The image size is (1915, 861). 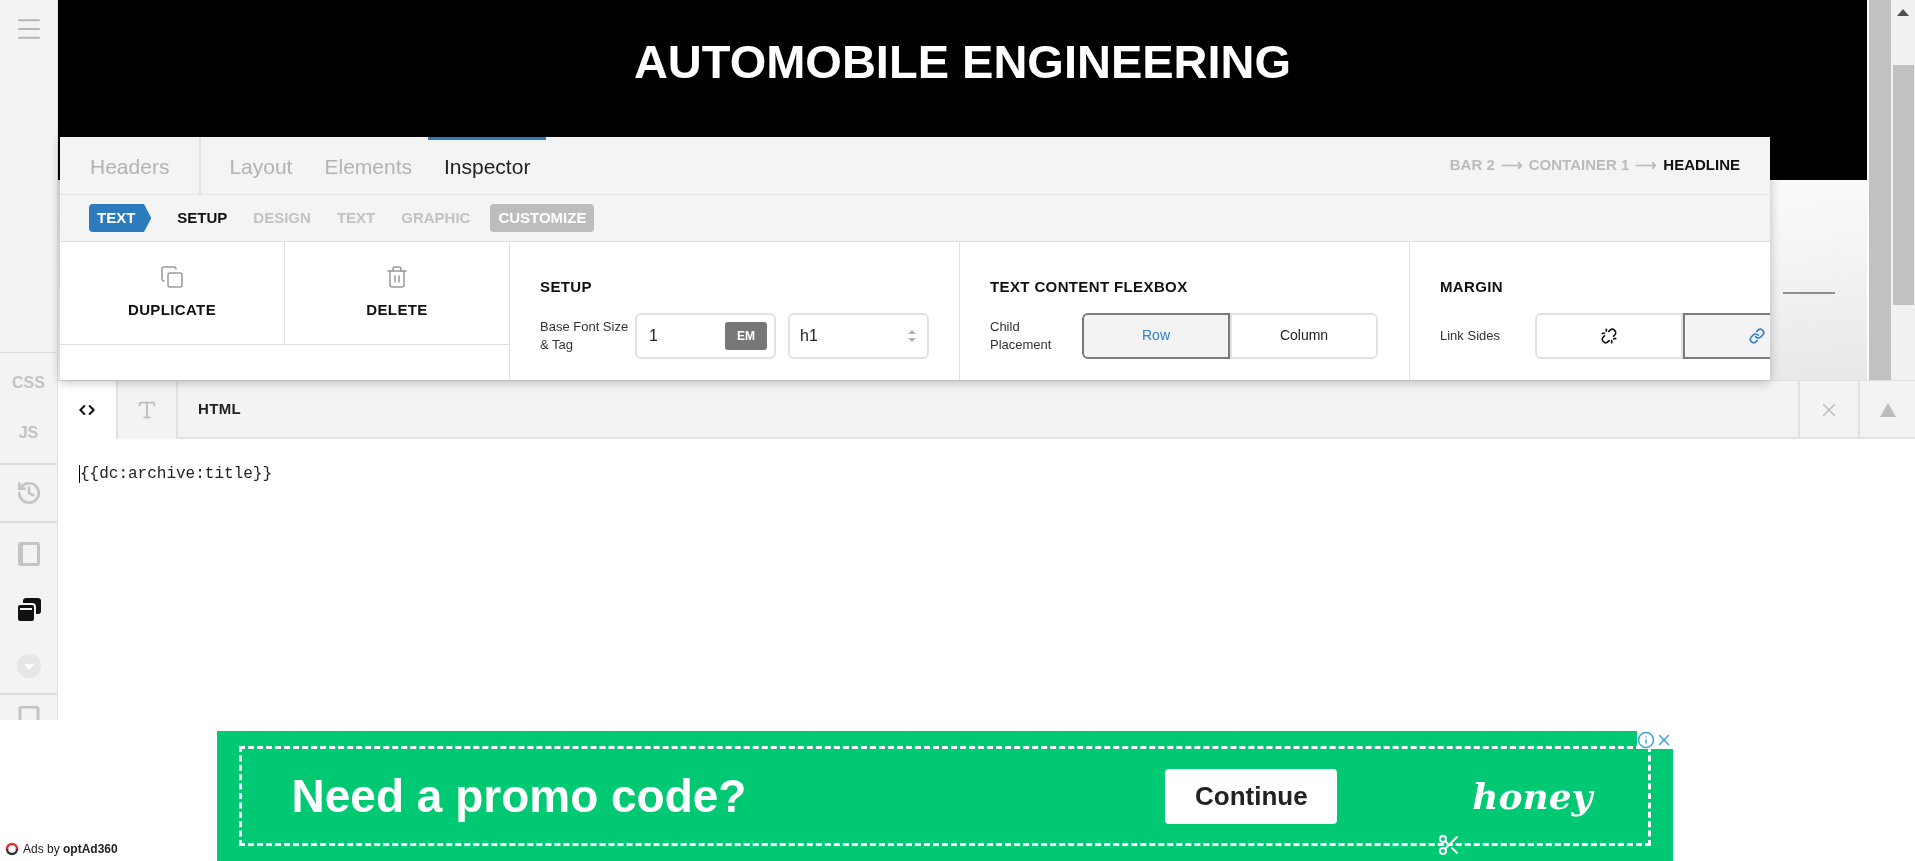 I want to click on ad-headline: Need a promo code?, so click(x=519, y=796).